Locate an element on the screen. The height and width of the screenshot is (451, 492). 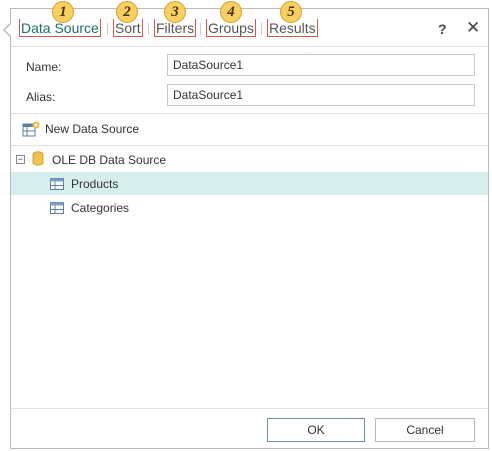
fields-divider is located at coordinates (249, 113).